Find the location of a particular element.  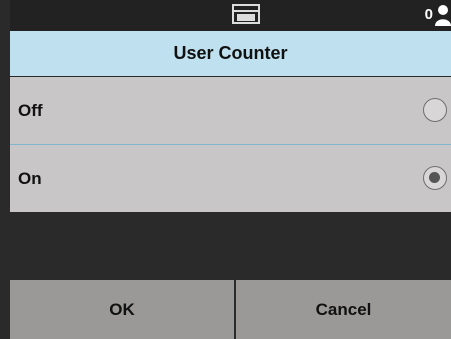

radio-selected-dot is located at coordinates (434, 177).